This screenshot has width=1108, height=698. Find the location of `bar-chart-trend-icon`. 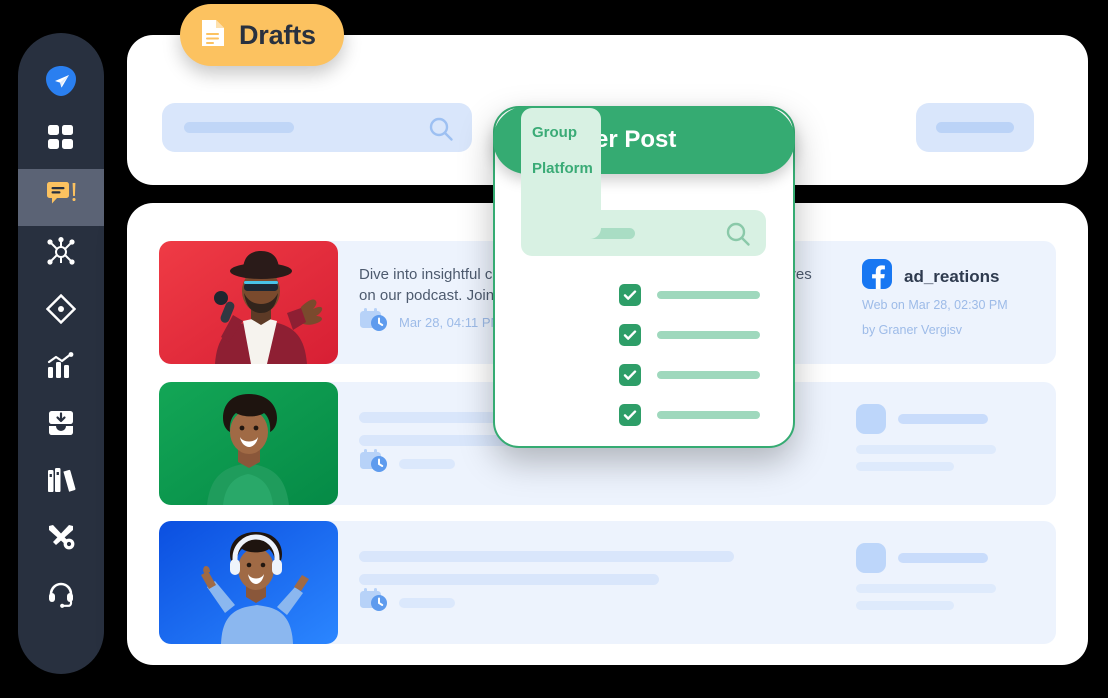

bar-chart-trend-icon is located at coordinates (61, 368).